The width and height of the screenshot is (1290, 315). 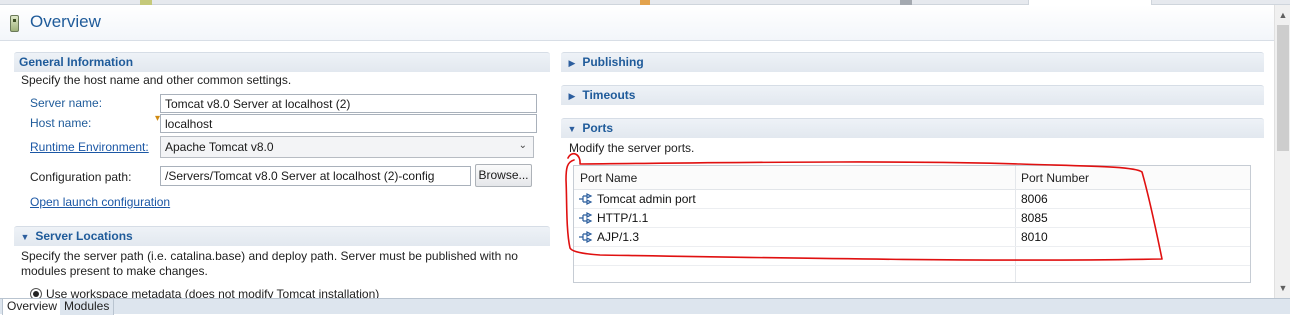 What do you see at coordinates (912, 256) in the screenshot?
I see `table-row-empty` at bounding box center [912, 256].